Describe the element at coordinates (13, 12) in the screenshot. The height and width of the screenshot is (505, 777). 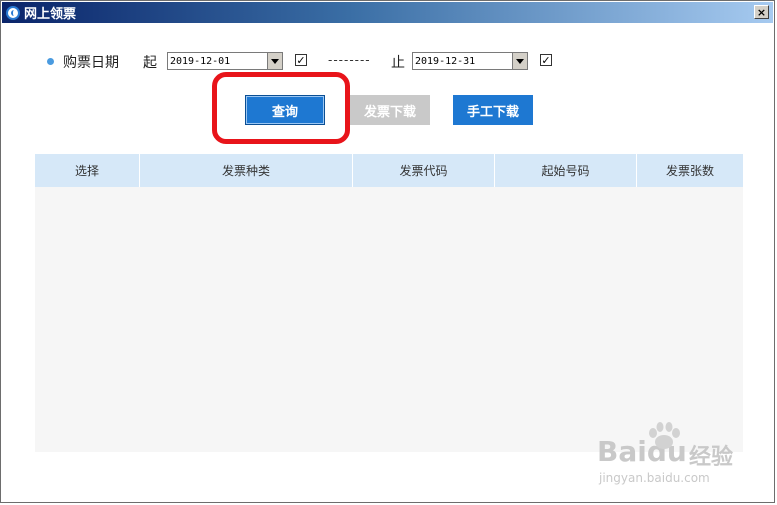
I see `app-icon` at that location.